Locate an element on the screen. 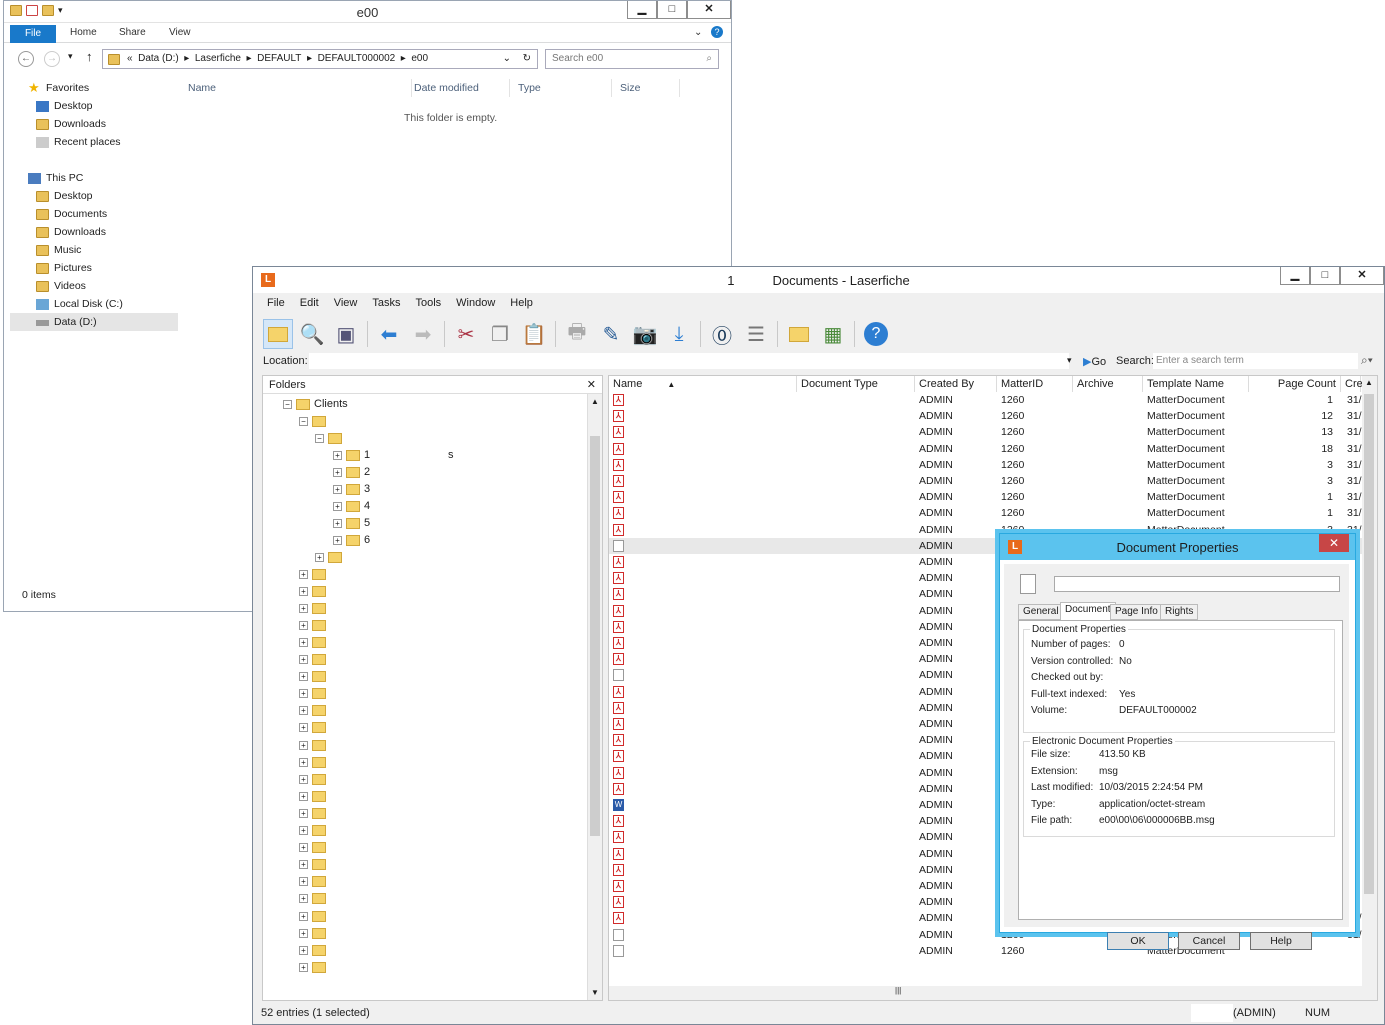 This screenshot has width=1385, height=1025. menu-view: View is located at coordinates (346, 303).